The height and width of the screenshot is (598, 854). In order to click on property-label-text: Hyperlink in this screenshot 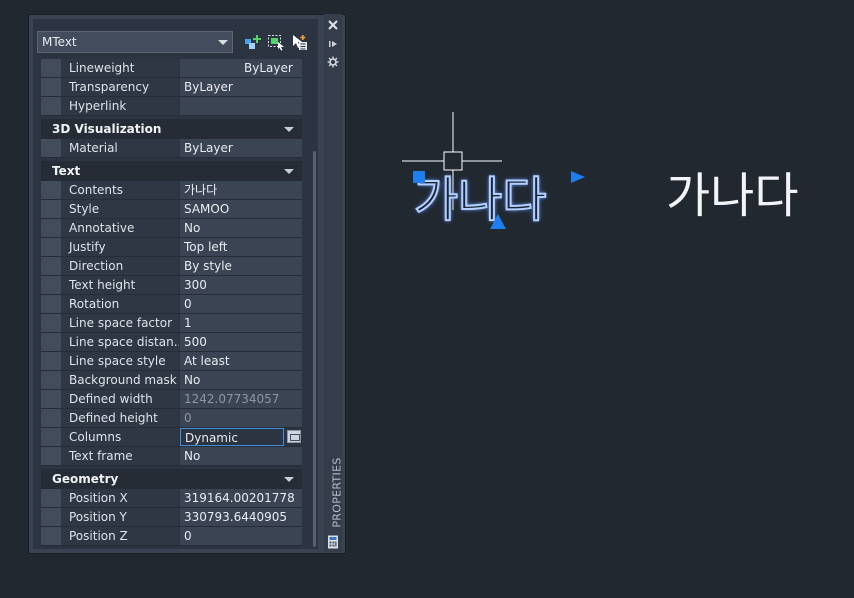, I will do `click(98, 106)`.